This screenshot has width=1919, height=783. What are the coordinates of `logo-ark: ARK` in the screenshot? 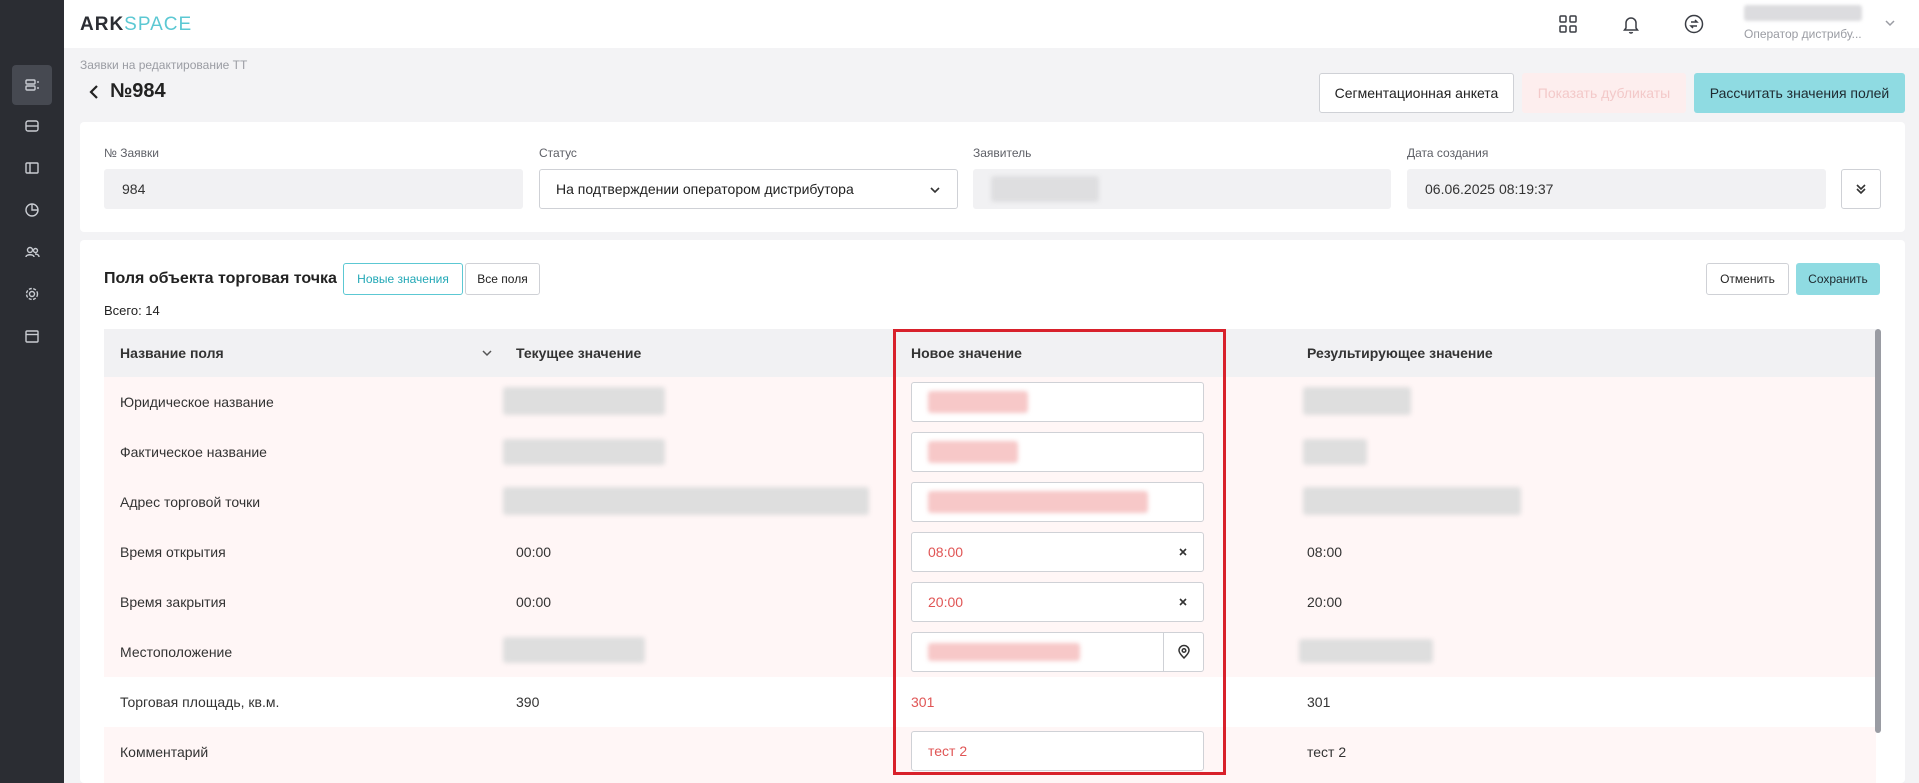 It's located at (102, 24).